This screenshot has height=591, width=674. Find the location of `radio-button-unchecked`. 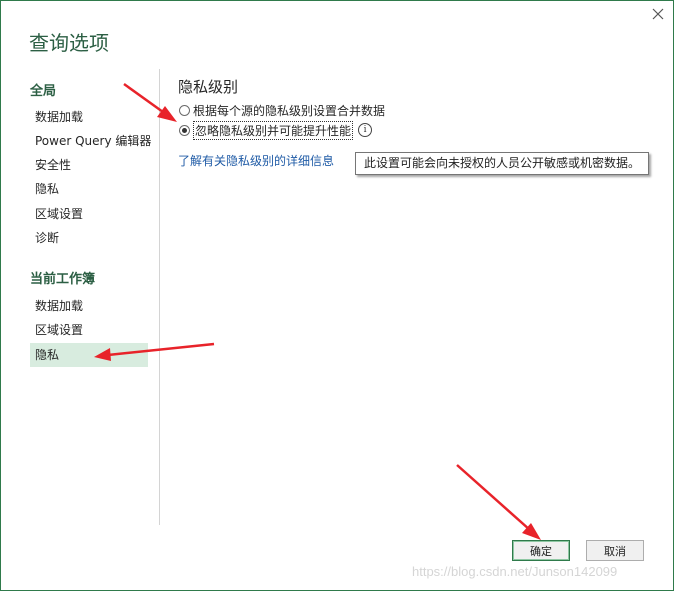

radio-button-unchecked is located at coordinates (184, 110).